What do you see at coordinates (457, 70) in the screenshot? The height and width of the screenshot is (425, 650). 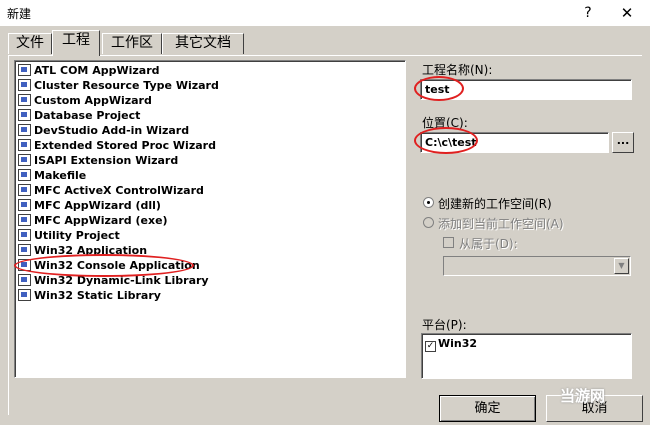 I see `project-name-label: 工程名称(N):` at bounding box center [457, 70].